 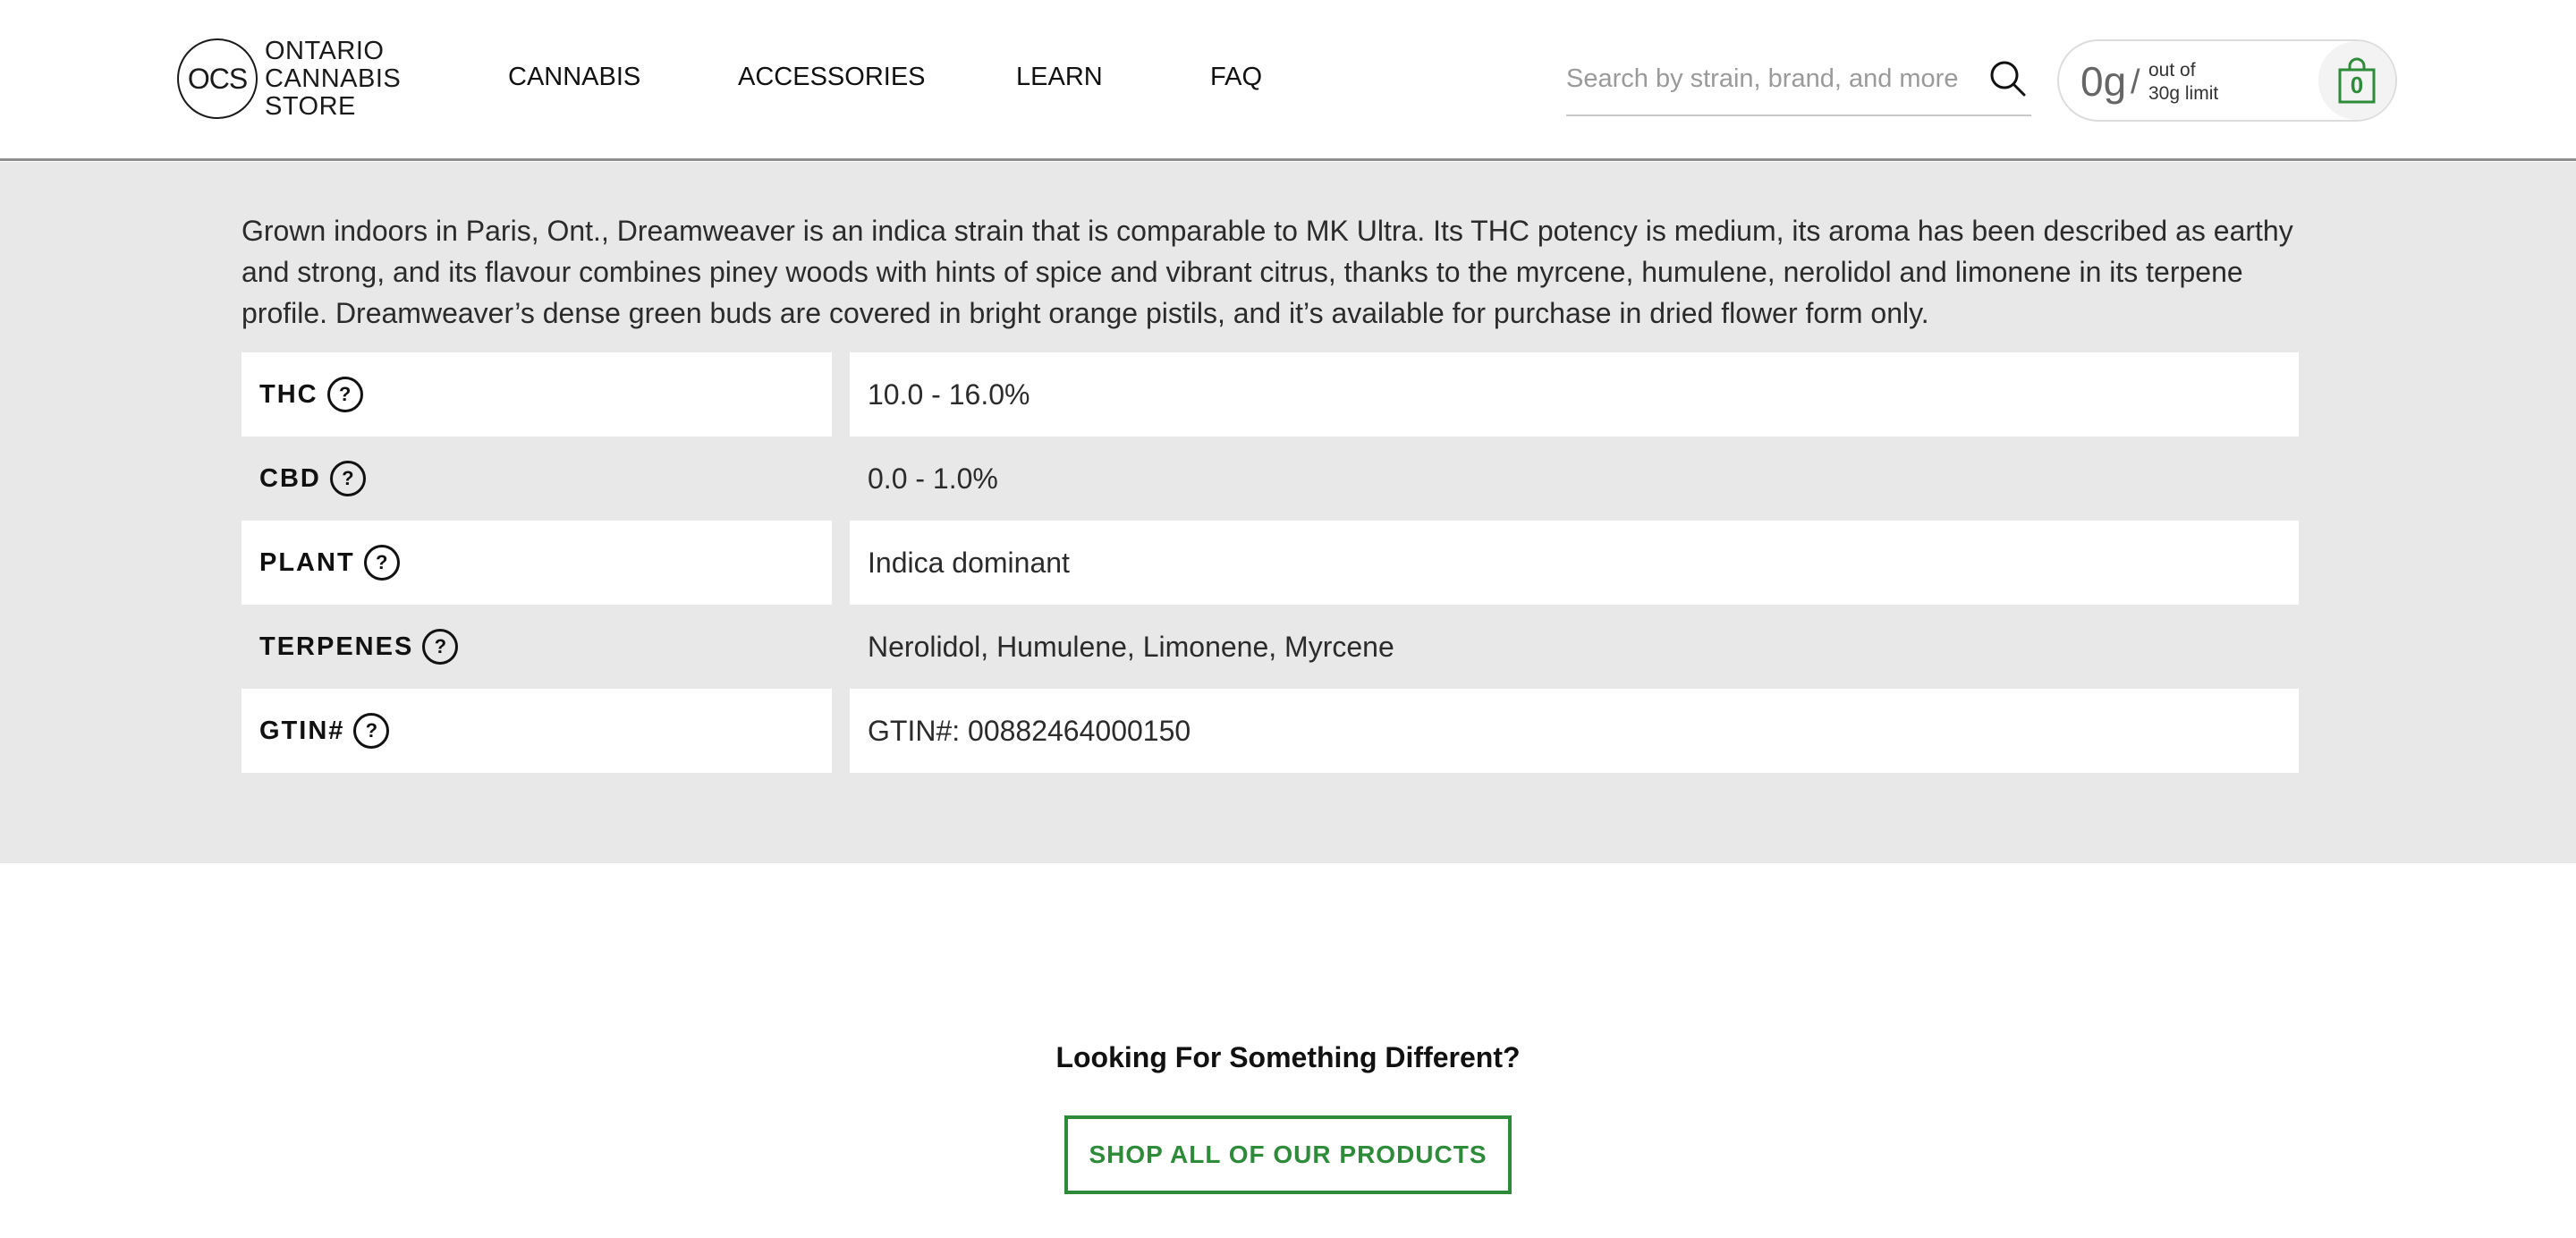 What do you see at coordinates (1574, 731) in the screenshot?
I see `spec-value-cell: GTIN#: 00882464000150` at bounding box center [1574, 731].